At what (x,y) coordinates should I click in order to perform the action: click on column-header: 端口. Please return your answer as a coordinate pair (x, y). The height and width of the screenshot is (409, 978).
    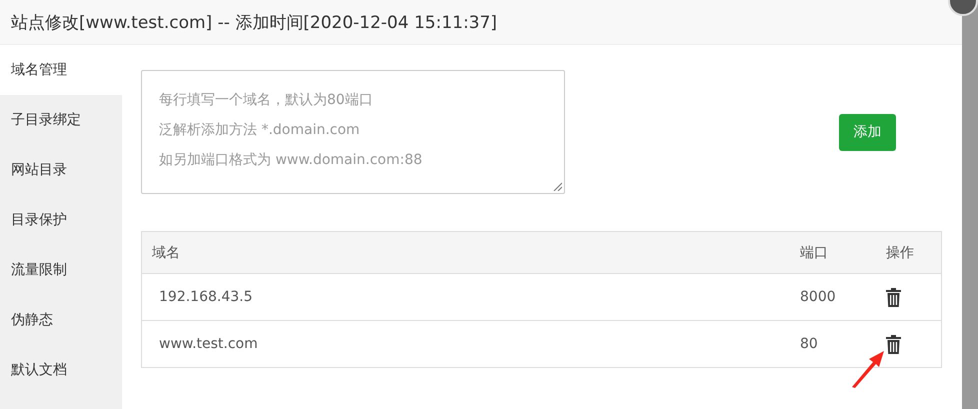
    Looking at the image, I should click on (814, 253).